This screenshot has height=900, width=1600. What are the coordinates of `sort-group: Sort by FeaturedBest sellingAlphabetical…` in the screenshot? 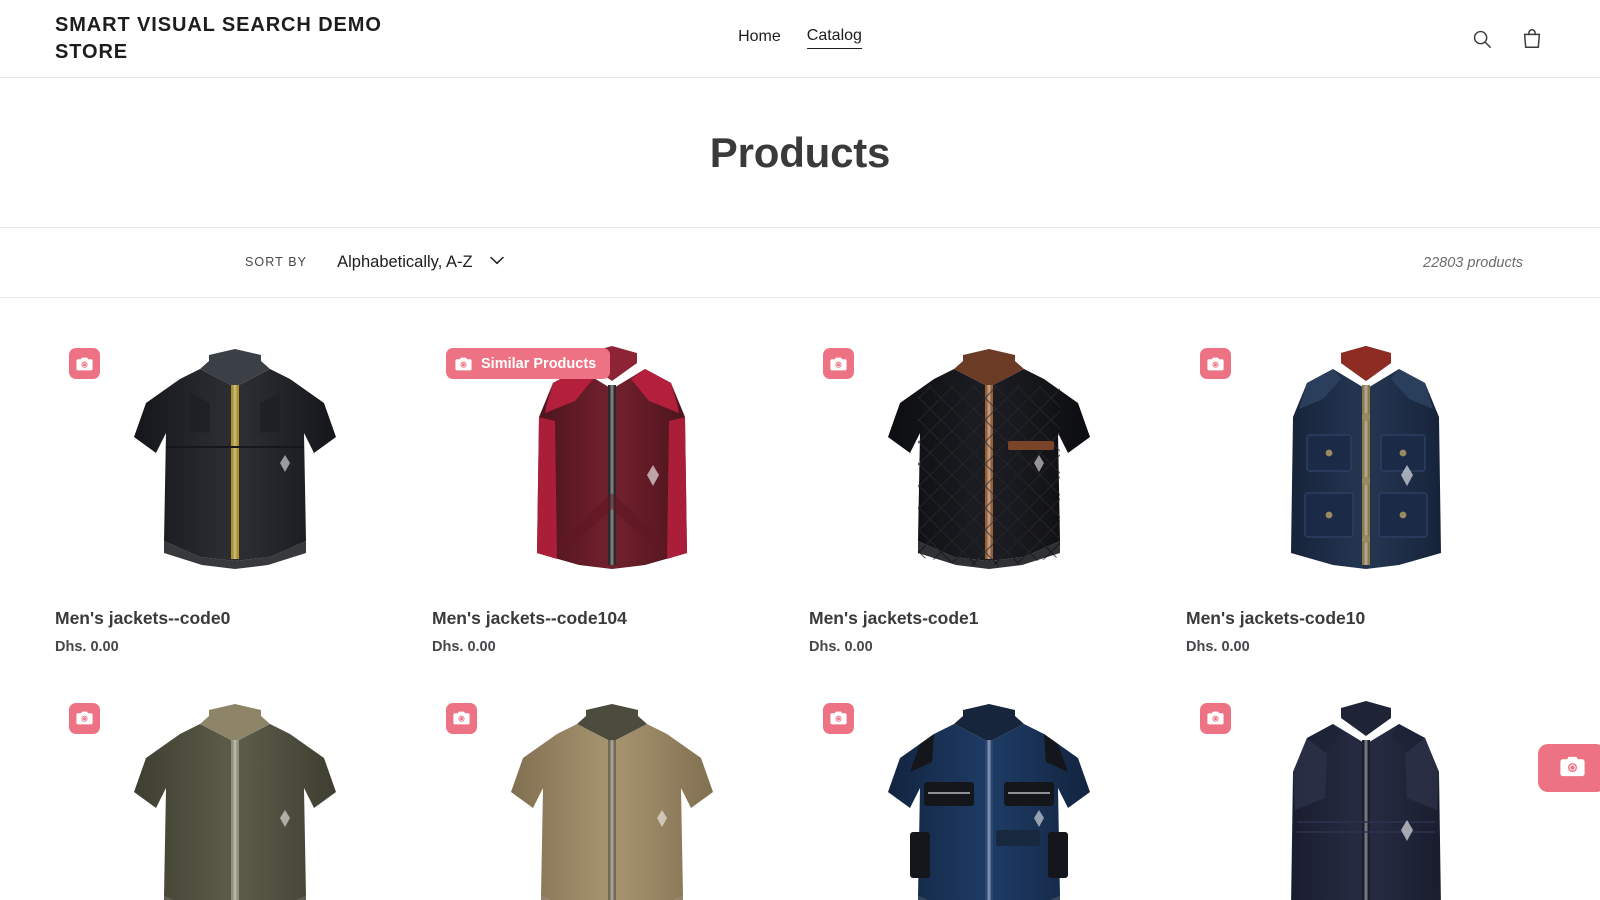 It's located at (377, 262).